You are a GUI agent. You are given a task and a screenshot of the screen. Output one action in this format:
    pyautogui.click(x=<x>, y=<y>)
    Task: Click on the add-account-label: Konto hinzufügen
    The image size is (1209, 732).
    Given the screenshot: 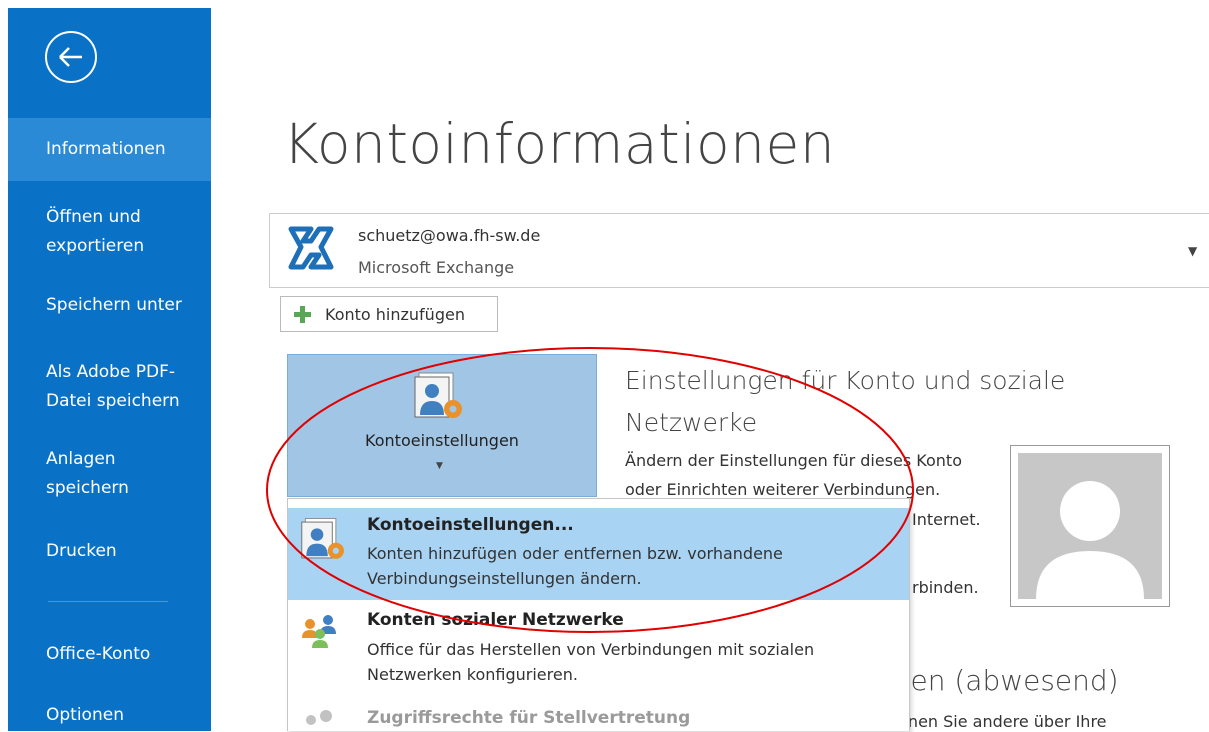 What is the action you would take?
    pyautogui.click(x=395, y=314)
    